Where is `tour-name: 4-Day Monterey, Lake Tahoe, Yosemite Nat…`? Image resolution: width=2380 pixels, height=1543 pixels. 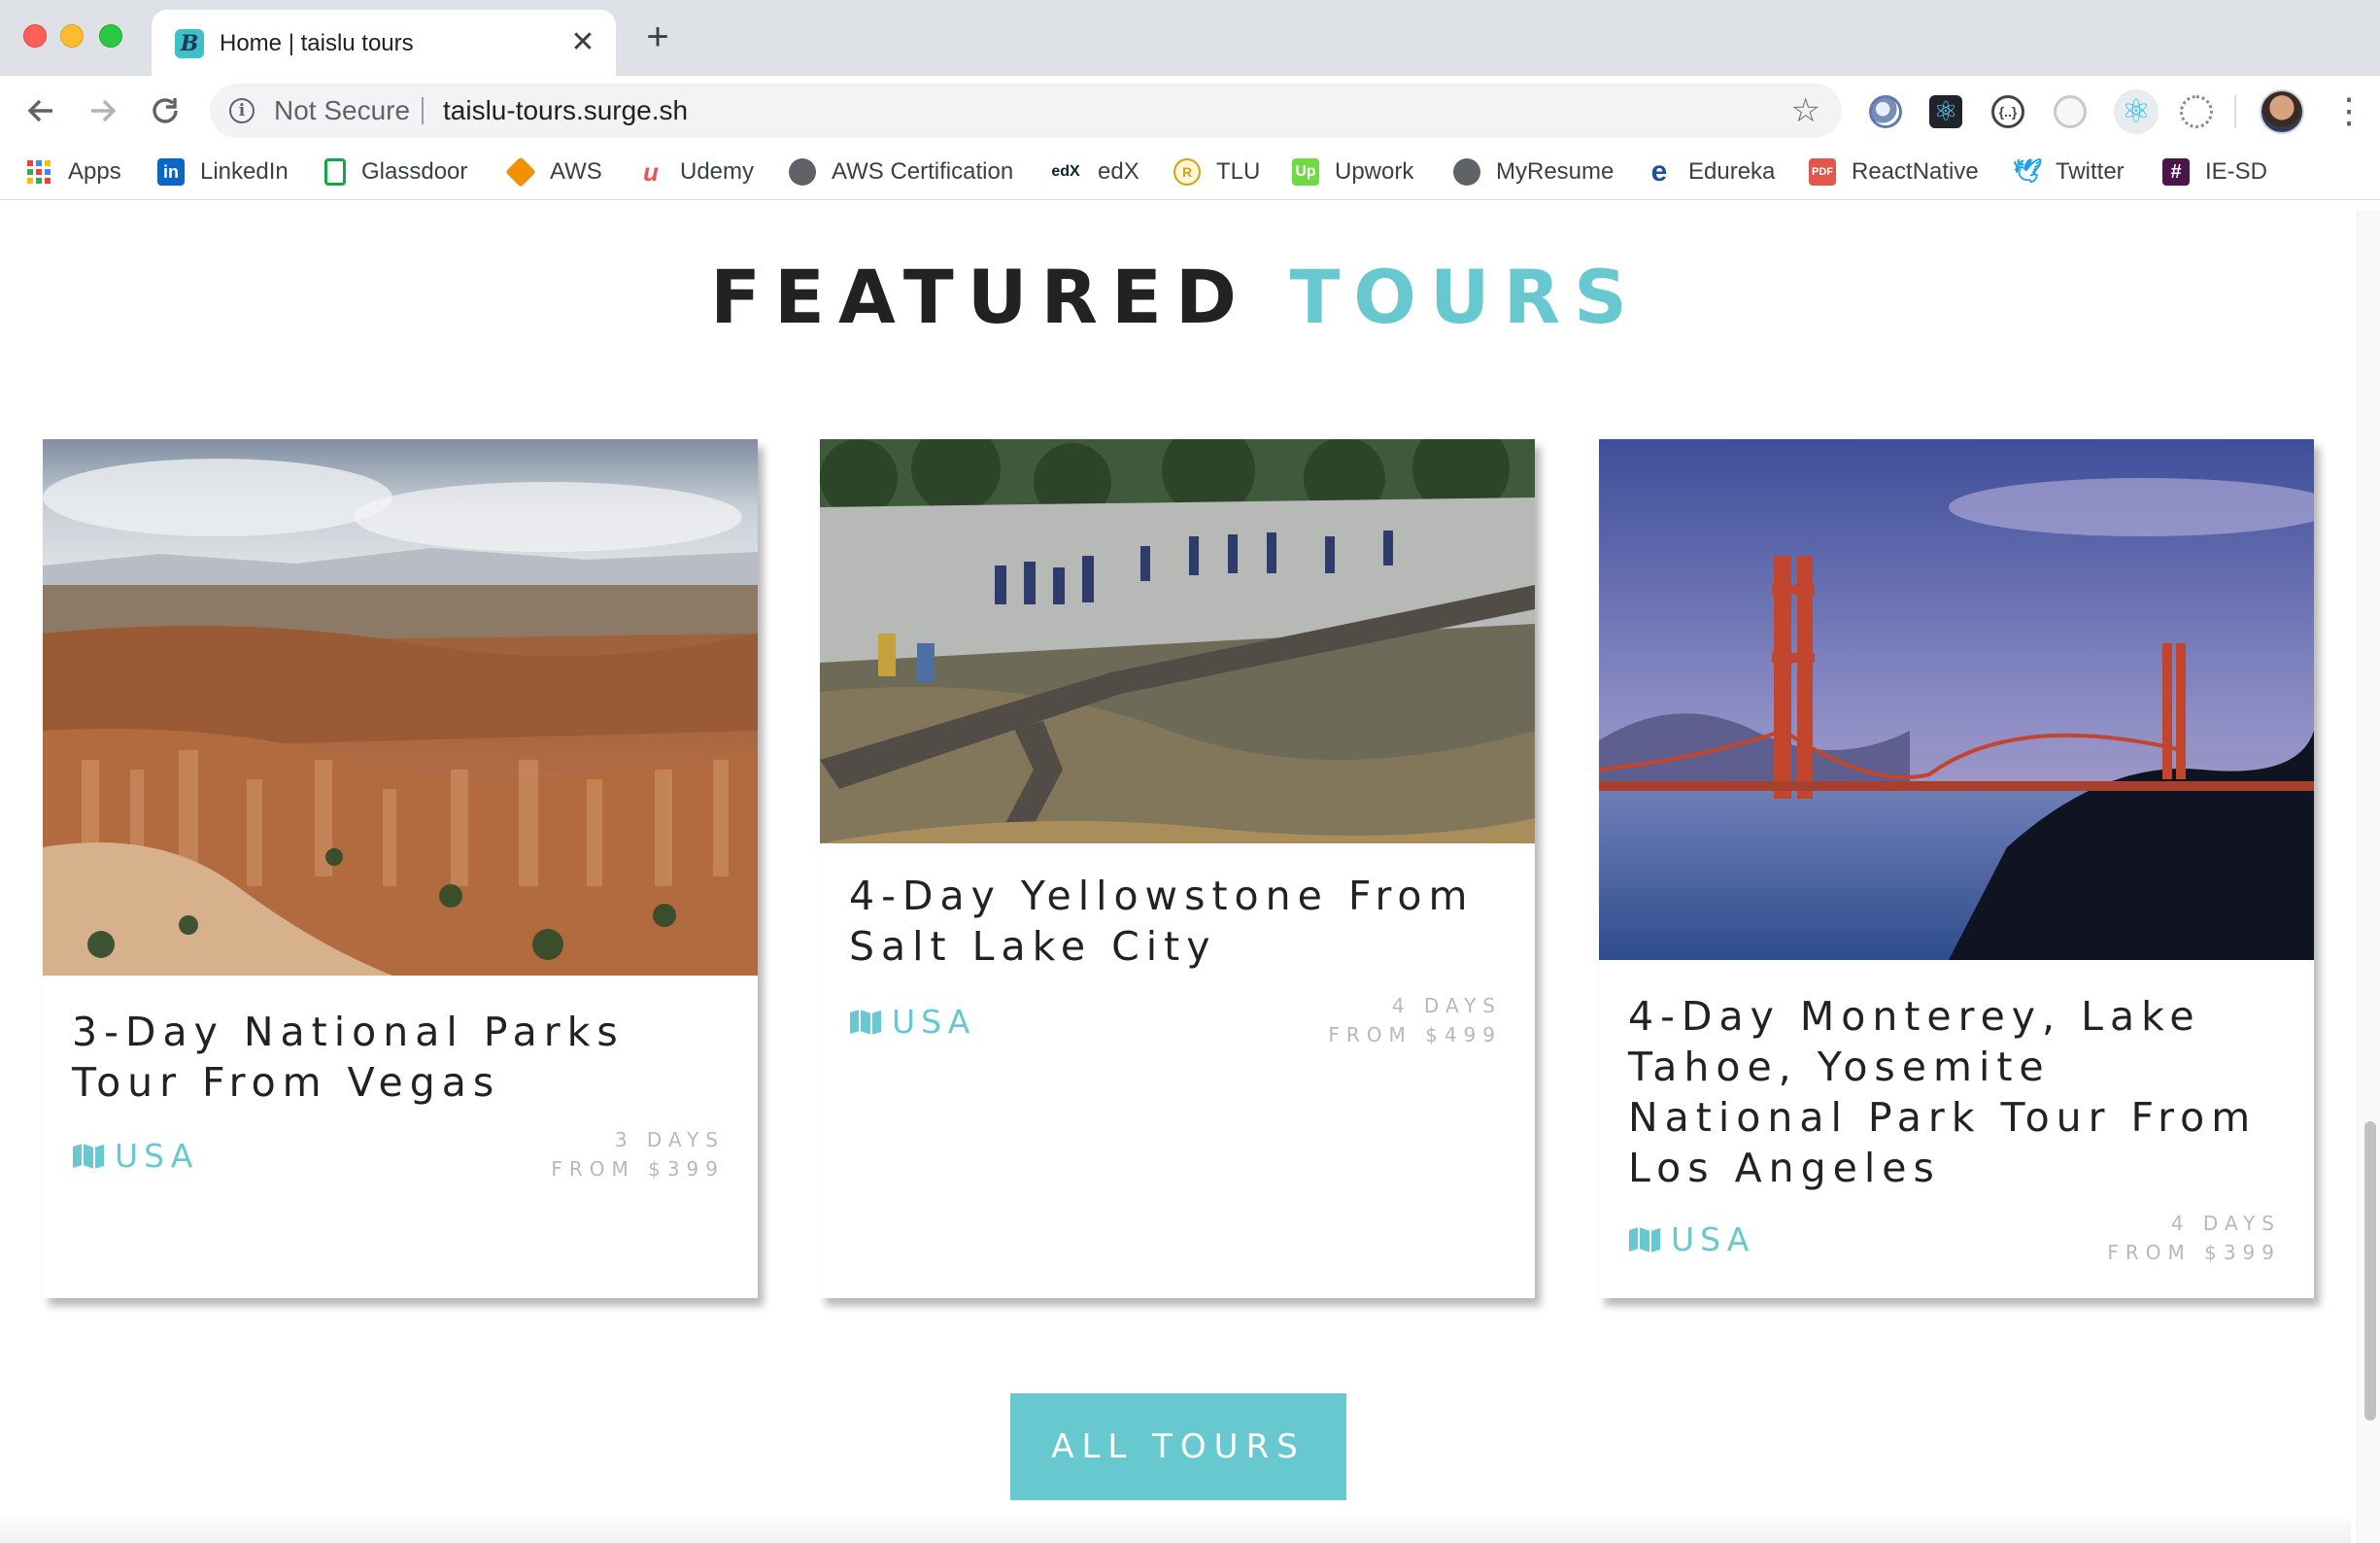
tour-name: 4-Day Monterey, Lake Tahoe, Yosemite Nat… is located at coordinates (1958, 1092).